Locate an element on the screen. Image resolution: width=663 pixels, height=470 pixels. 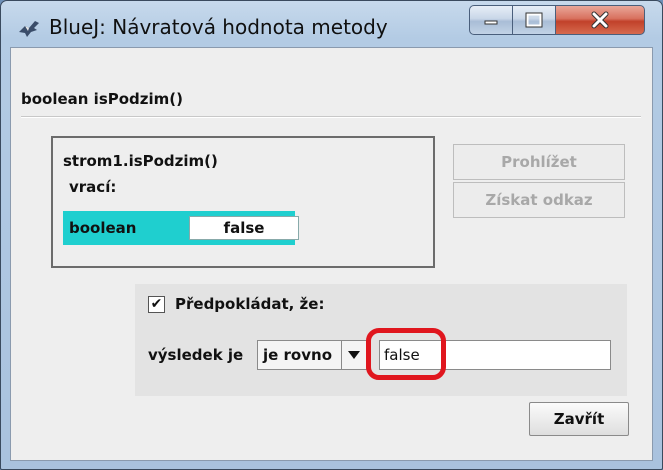
close-window-button is located at coordinates (600, 20).